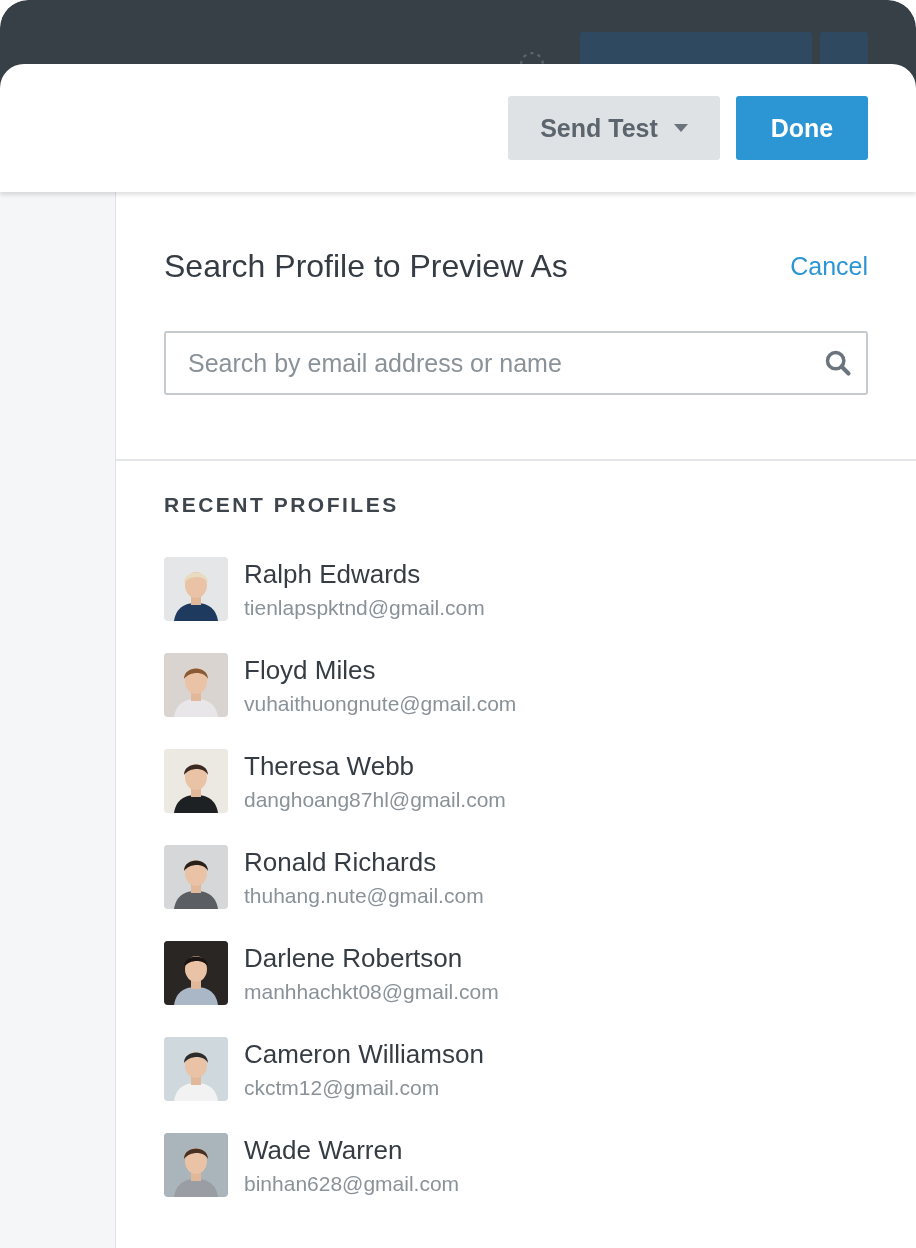 Image resolution: width=916 pixels, height=1248 pixels. What do you see at coordinates (696, 48) in the screenshot?
I see `save-button` at bounding box center [696, 48].